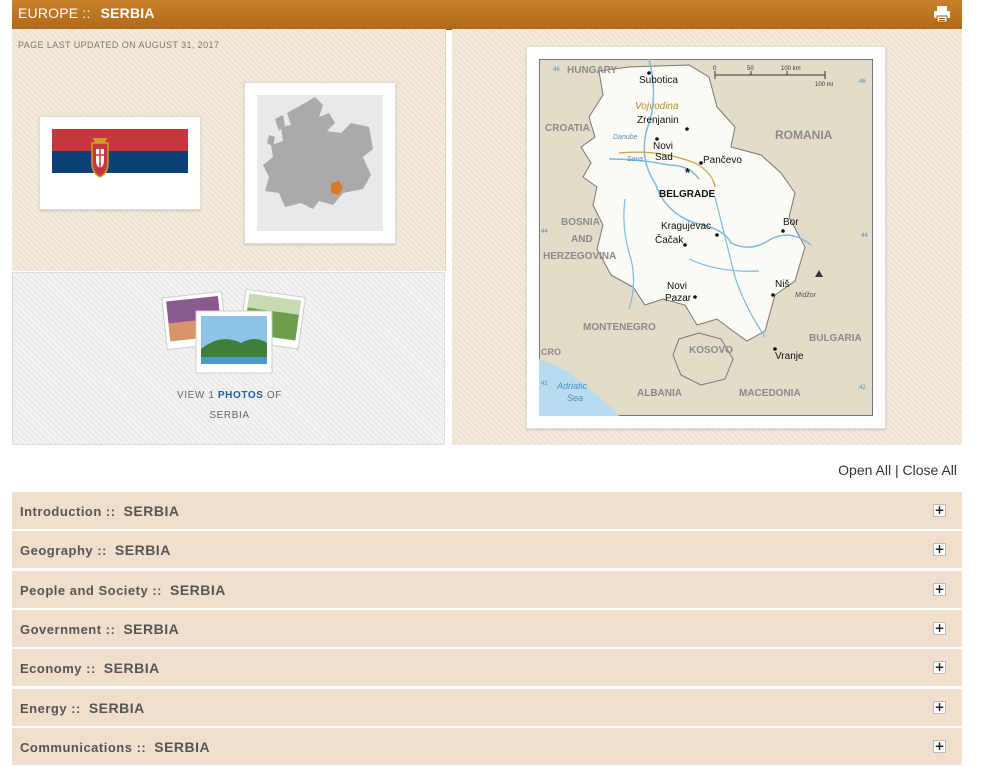 The width and height of the screenshot is (983, 766). I want to click on section-government: Government :: SERBIA +, so click(487, 629).